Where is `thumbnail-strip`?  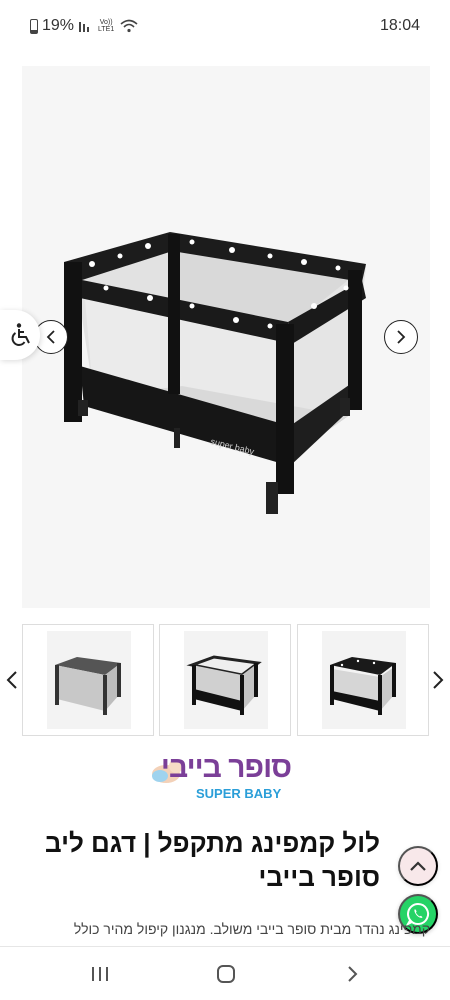 thumbnail-strip is located at coordinates (225, 680).